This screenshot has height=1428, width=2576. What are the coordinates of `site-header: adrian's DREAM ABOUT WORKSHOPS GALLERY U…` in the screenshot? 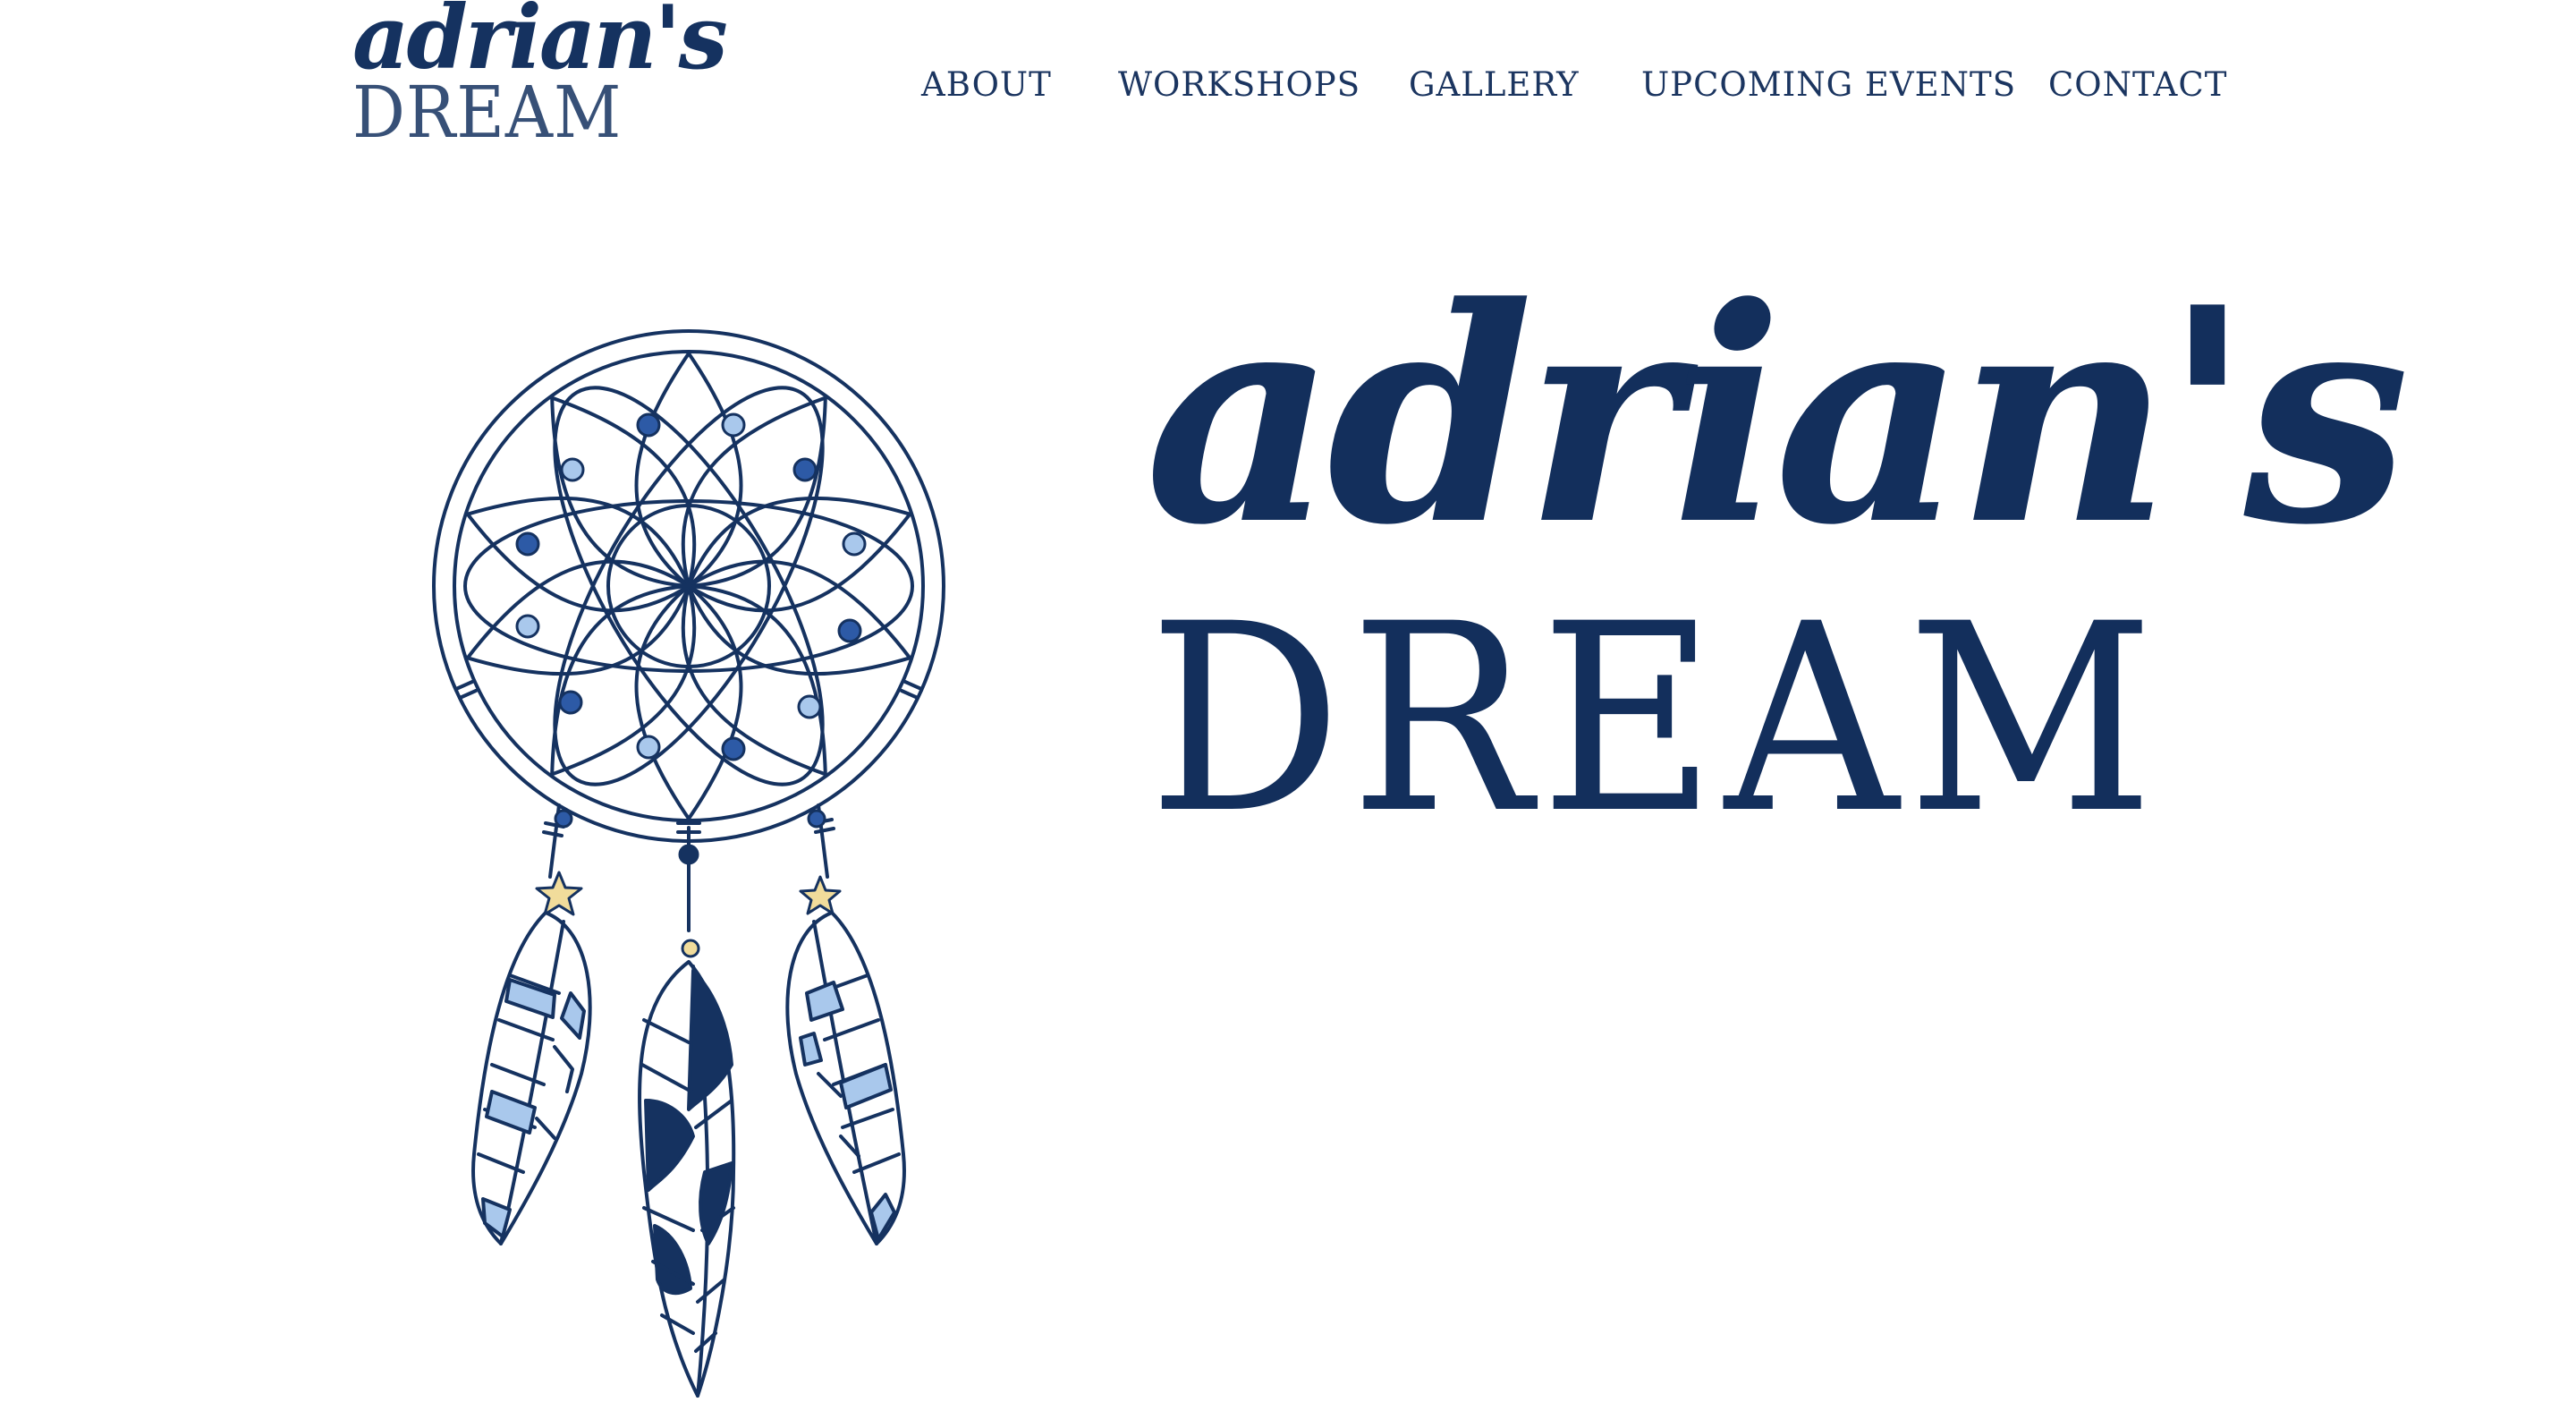 It's located at (1288, 85).